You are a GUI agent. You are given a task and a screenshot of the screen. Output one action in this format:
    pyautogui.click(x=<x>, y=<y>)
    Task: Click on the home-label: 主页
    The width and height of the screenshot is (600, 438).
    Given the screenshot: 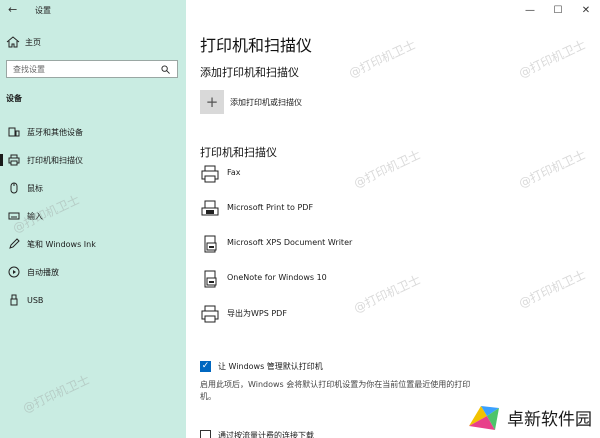 What is the action you would take?
    pyautogui.click(x=33, y=42)
    